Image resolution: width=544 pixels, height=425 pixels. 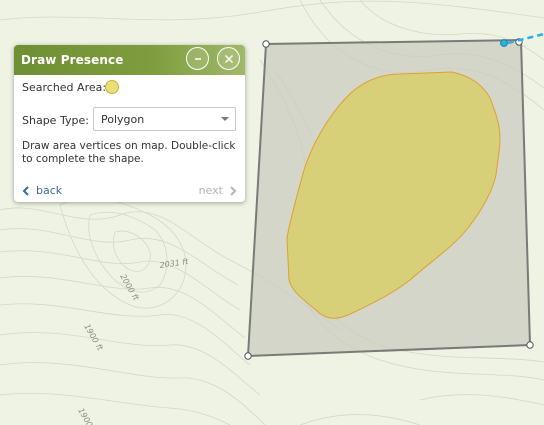 What do you see at coordinates (210, 190) in the screenshot?
I see `next-label: next` at bounding box center [210, 190].